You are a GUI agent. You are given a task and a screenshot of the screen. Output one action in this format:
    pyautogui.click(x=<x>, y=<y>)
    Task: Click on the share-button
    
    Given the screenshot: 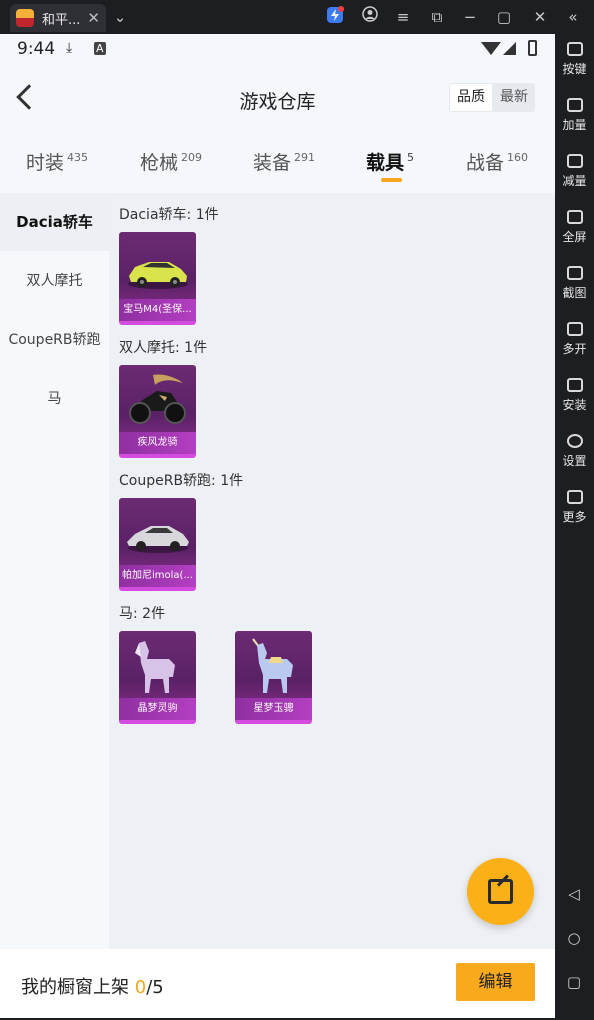 What is the action you would take?
    pyautogui.click(x=500, y=891)
    